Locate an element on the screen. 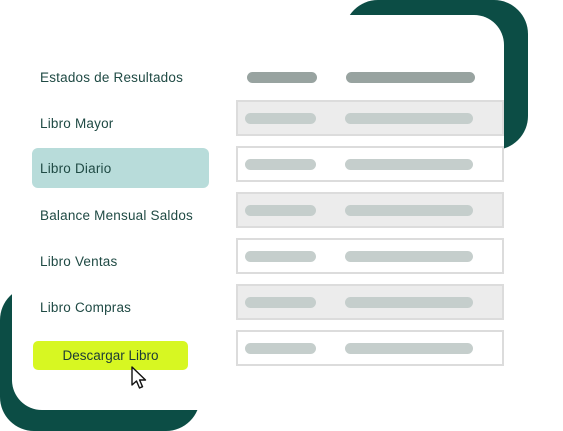 The height and width of the screenshot is (431, 563). menu-item-libro-mayor: Libro Mayor is located at coordinates (120, 123).